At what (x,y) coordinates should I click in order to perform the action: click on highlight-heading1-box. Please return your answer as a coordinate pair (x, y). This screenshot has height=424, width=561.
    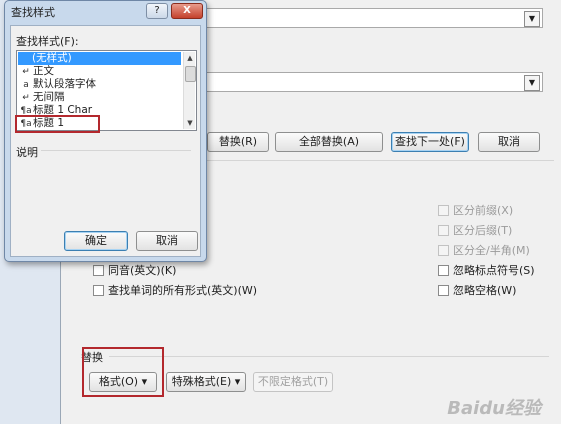
    Looking at the image, I should click on (57, 124).